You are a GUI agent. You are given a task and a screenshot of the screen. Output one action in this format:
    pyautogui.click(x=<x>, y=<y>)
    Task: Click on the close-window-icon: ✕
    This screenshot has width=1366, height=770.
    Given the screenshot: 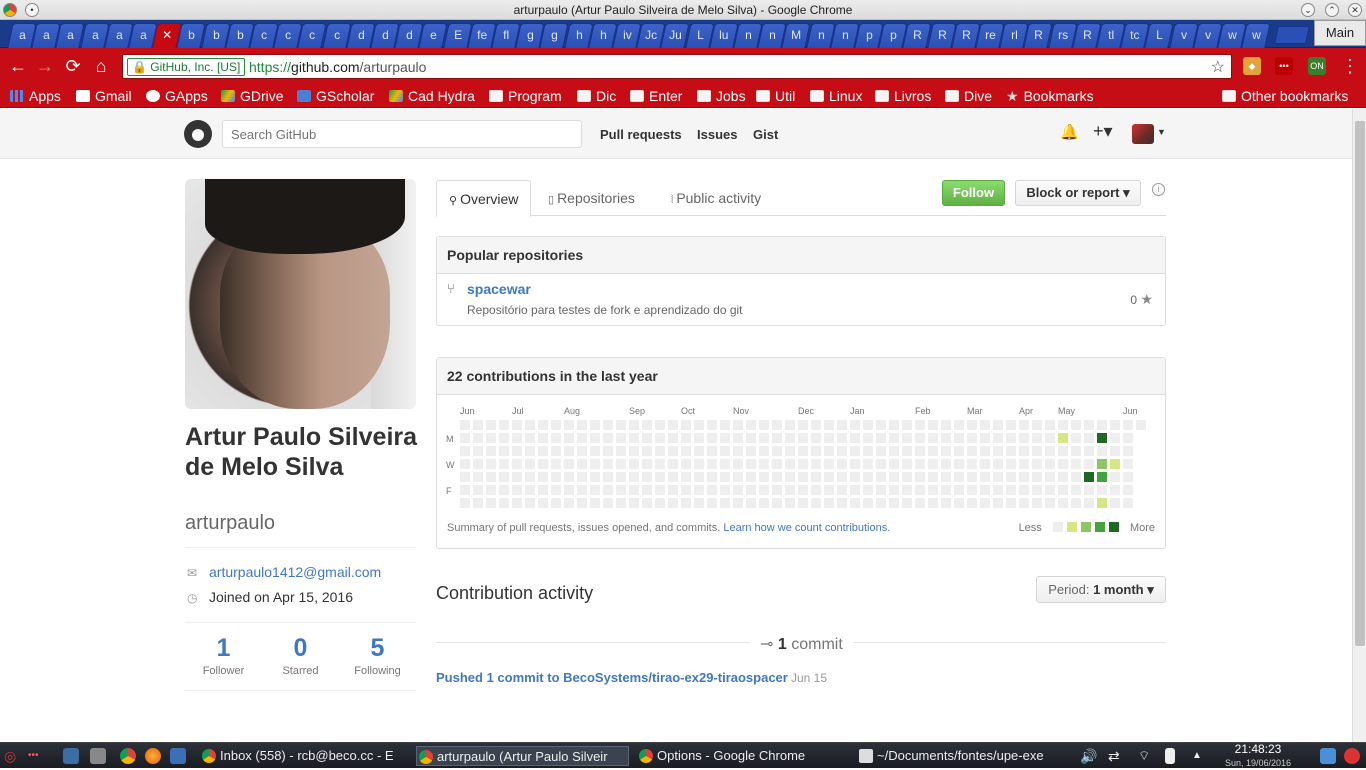 What is the action you would take?
    pyautogui.click(x=1355, y=10)
    